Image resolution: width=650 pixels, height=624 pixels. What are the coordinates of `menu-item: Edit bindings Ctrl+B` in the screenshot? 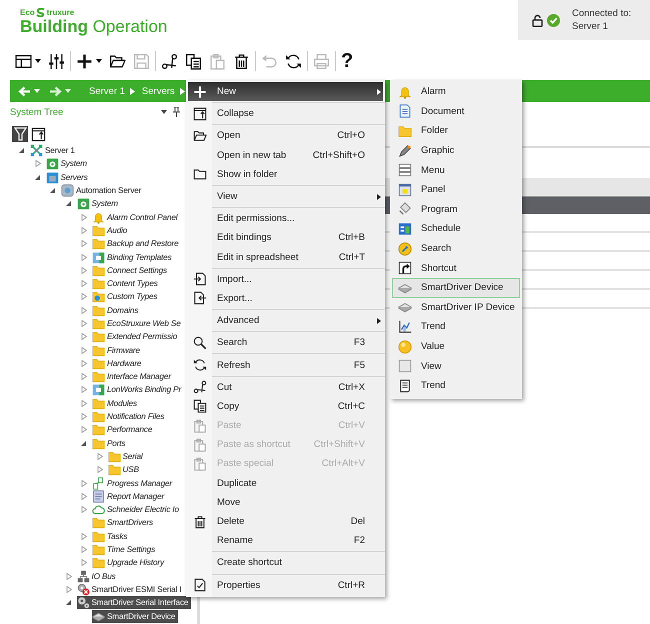 It's located at (285, 238).